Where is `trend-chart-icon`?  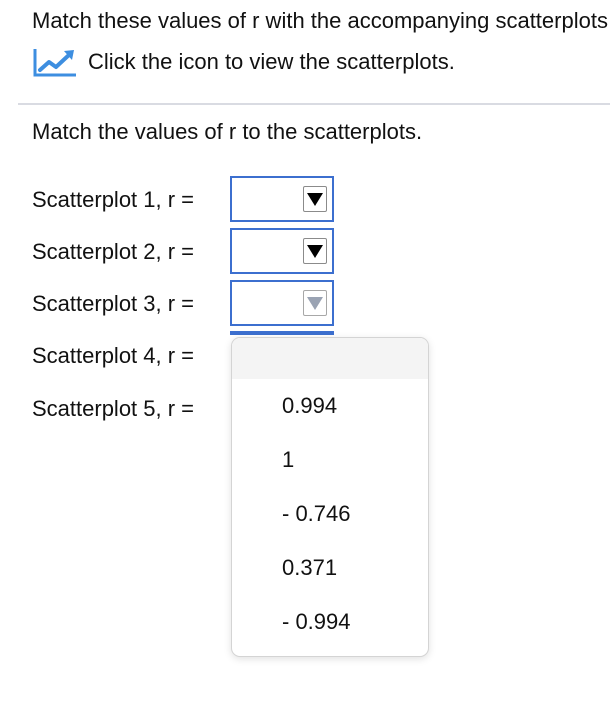
trend-chart-icon is located at coordinates (55, 62).